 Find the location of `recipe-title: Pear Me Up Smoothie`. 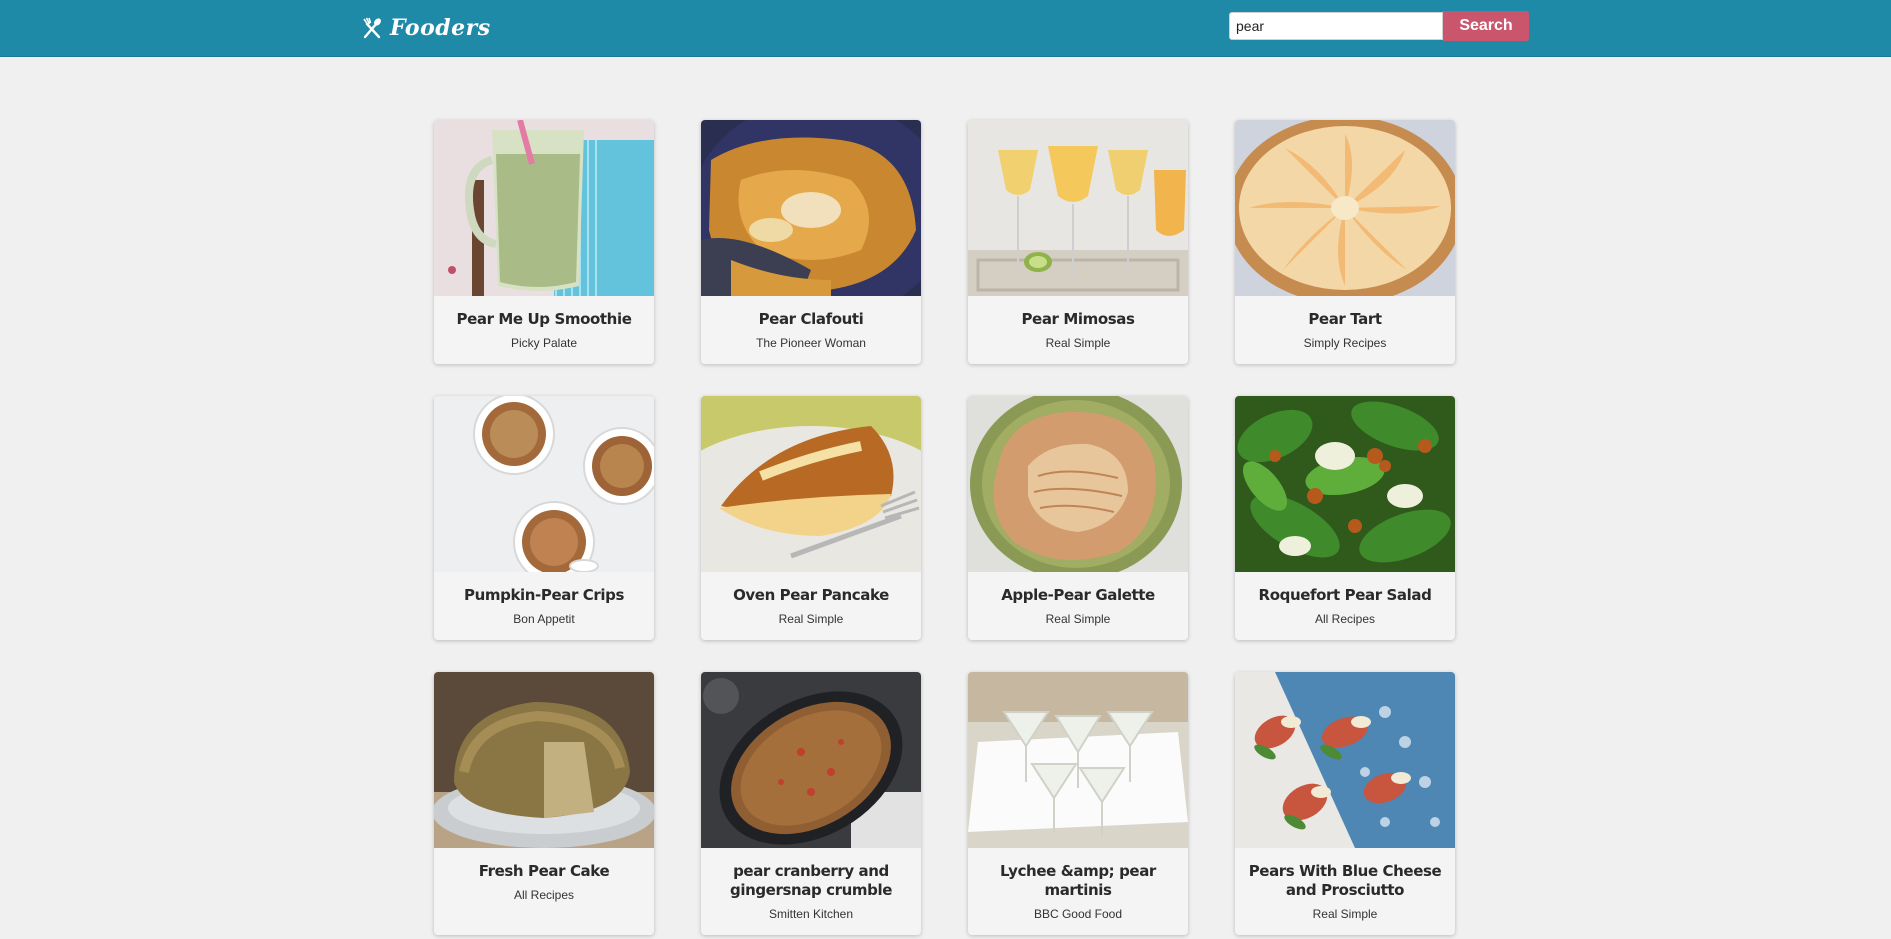

recipe-title: Pear Me Up Smoothie is located at coordinates (544, 319).